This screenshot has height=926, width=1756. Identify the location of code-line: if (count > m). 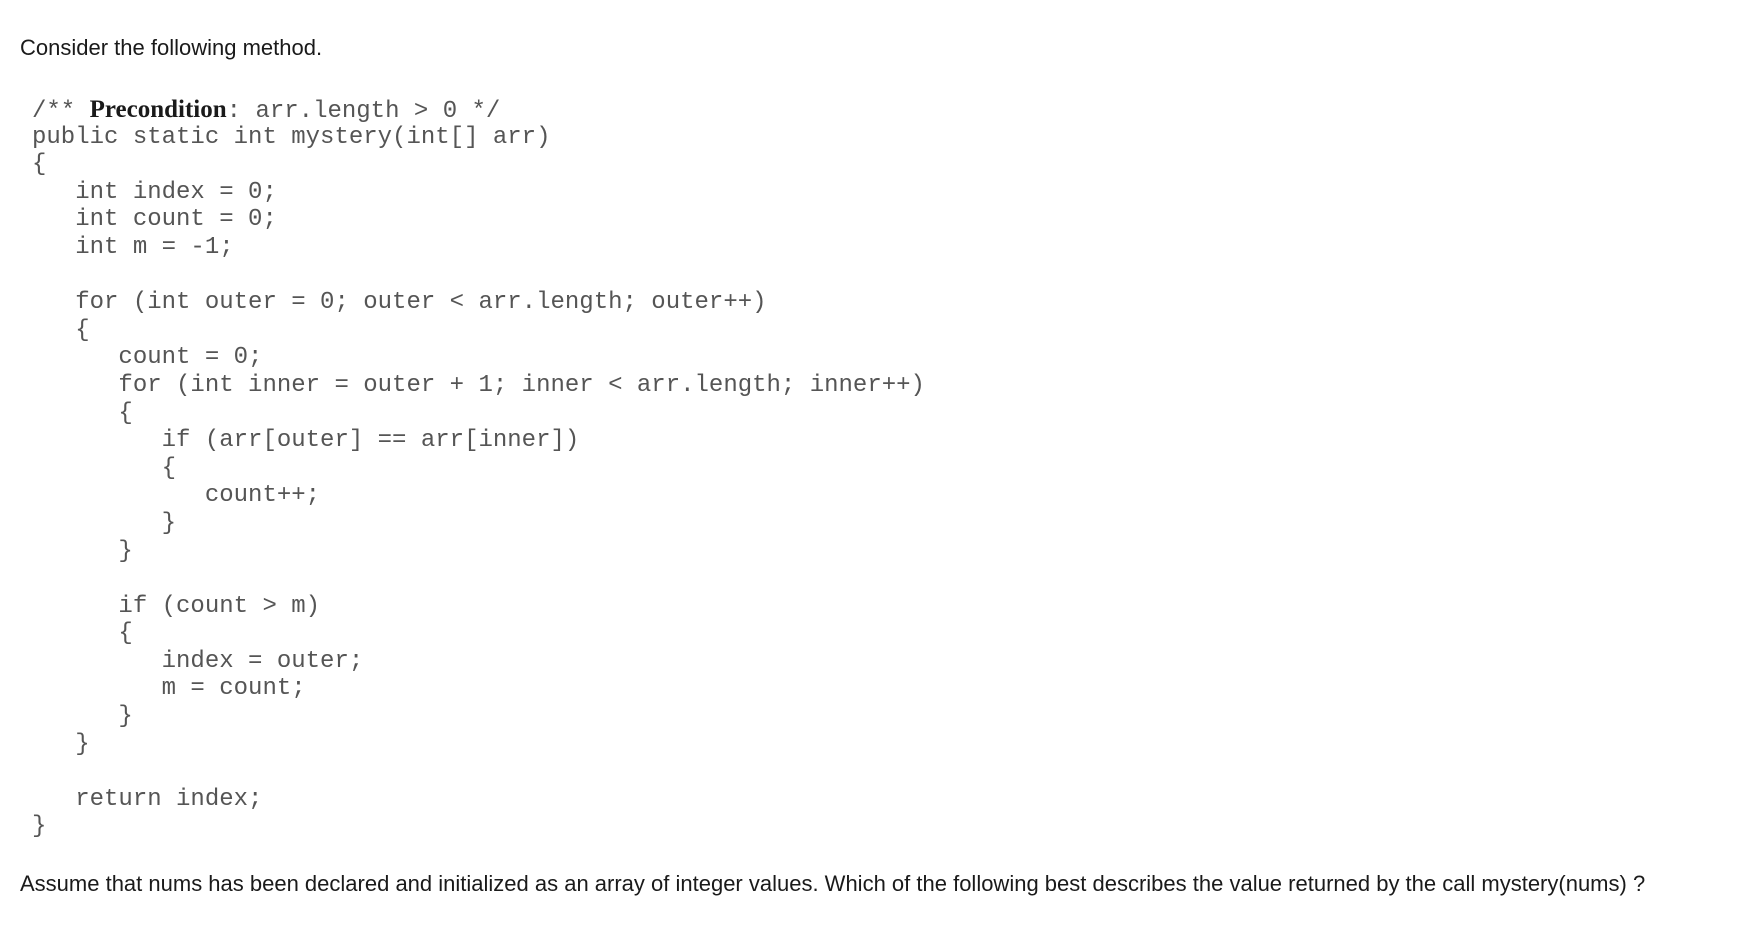
(176, 606).